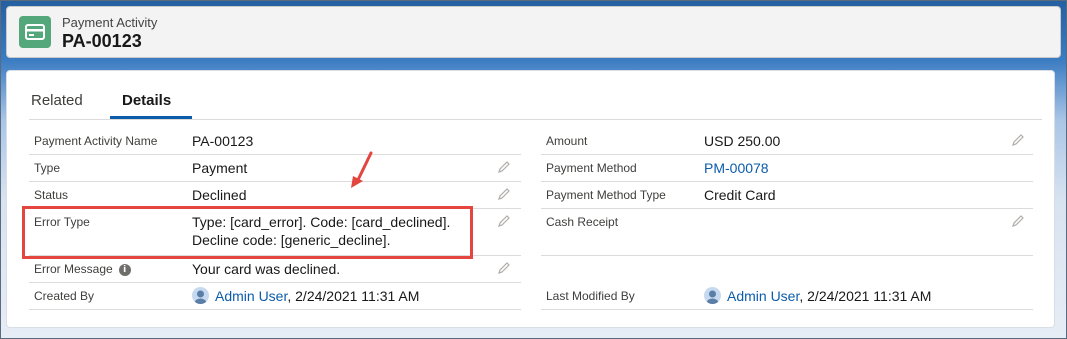 Image resolution: width=1067 pixels, height=339 pixels. I want to click on field-label: Payment Activity Name, so click(96, 141).